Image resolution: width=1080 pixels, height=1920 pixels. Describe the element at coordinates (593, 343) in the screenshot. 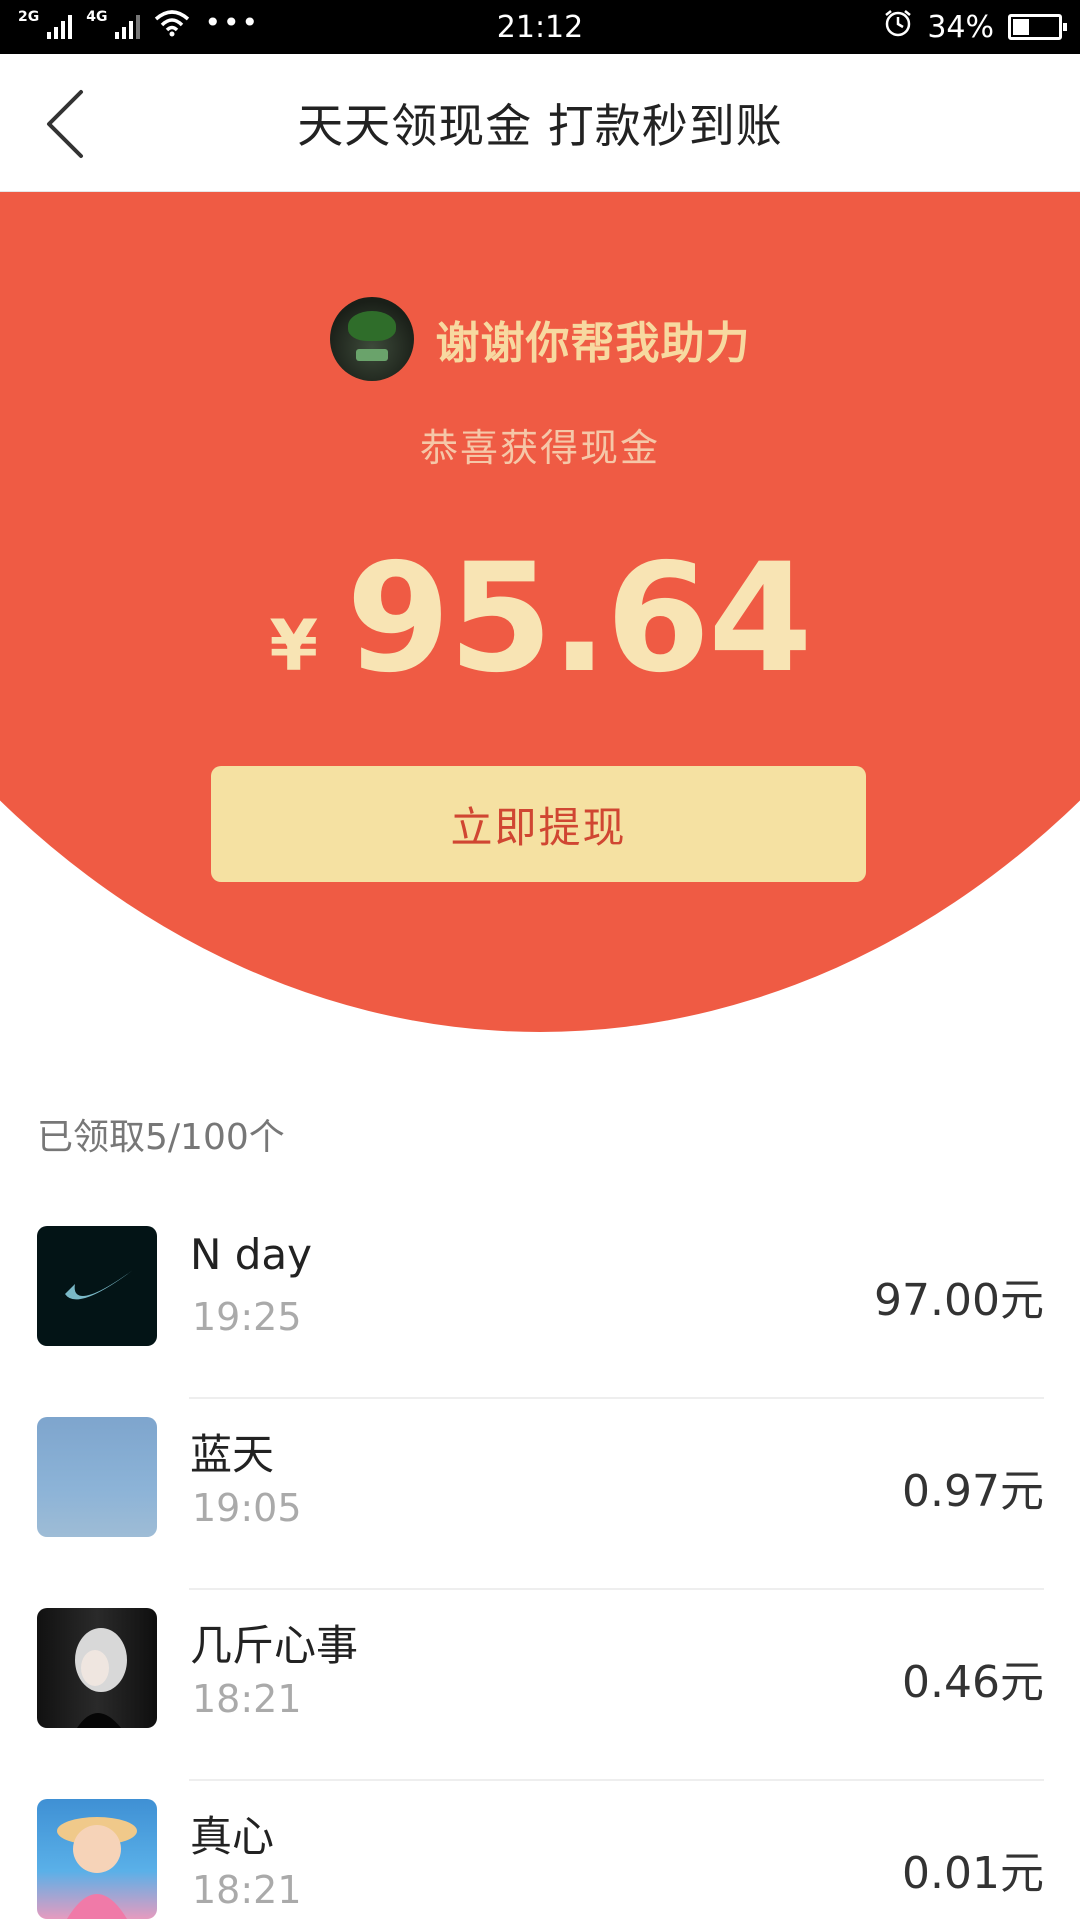

I see `helper-message: 谢谢你帮我助力` at that location.